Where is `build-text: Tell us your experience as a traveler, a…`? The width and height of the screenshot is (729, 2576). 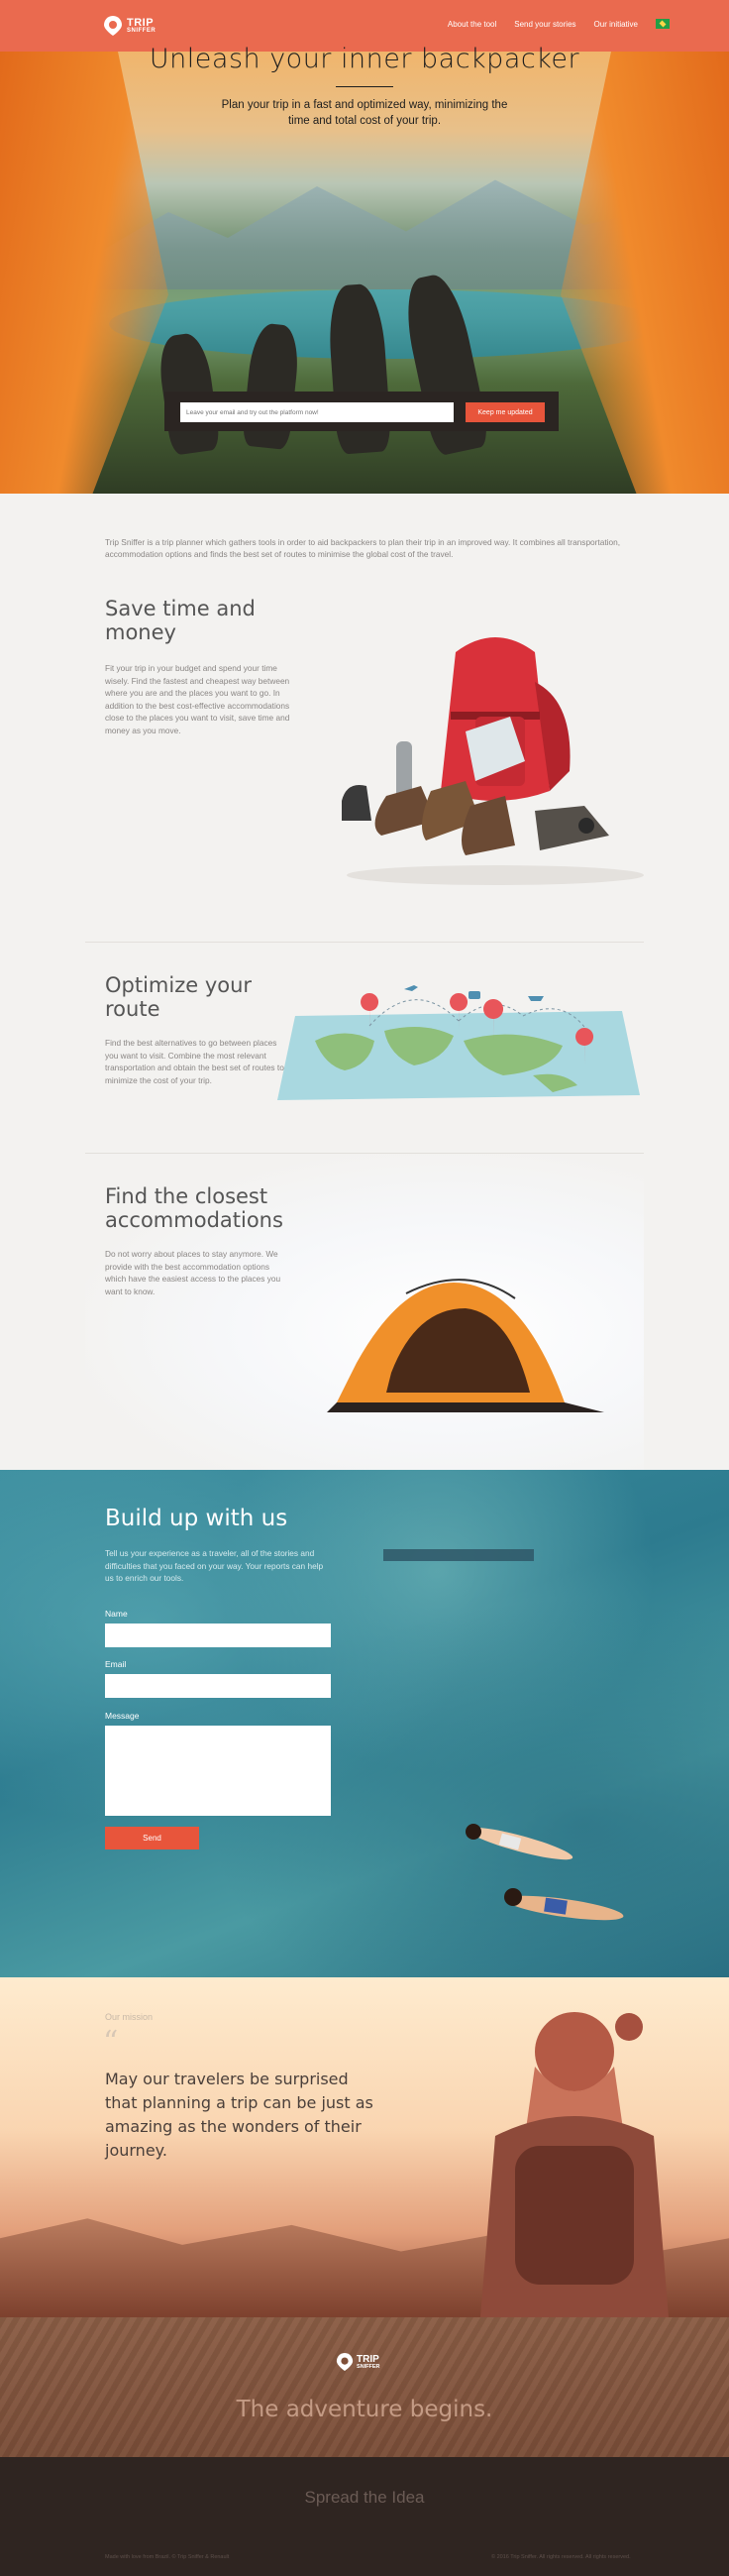
build-text: Tell us your experience as a traveler, a… is located at coordinates (214, 1565).